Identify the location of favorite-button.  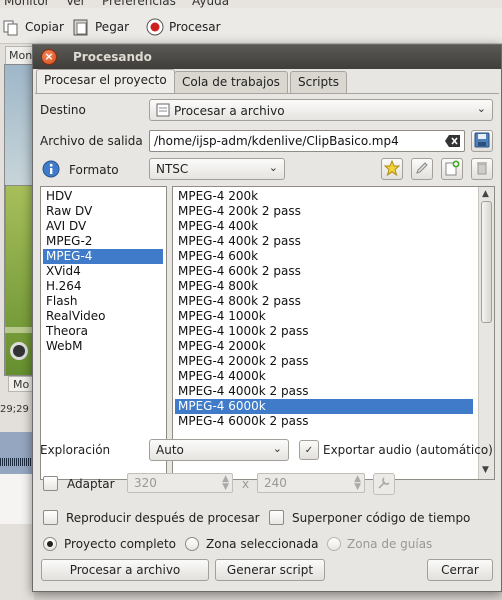
(392, 169).